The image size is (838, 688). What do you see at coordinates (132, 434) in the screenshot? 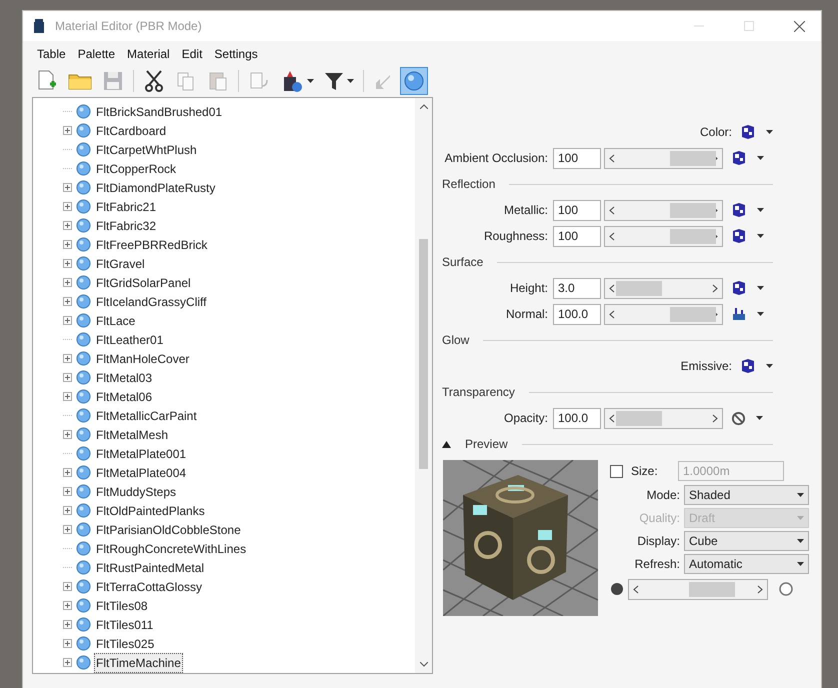
I see `tree-item: FltMetalMesh` at bounding box center [132, 434].